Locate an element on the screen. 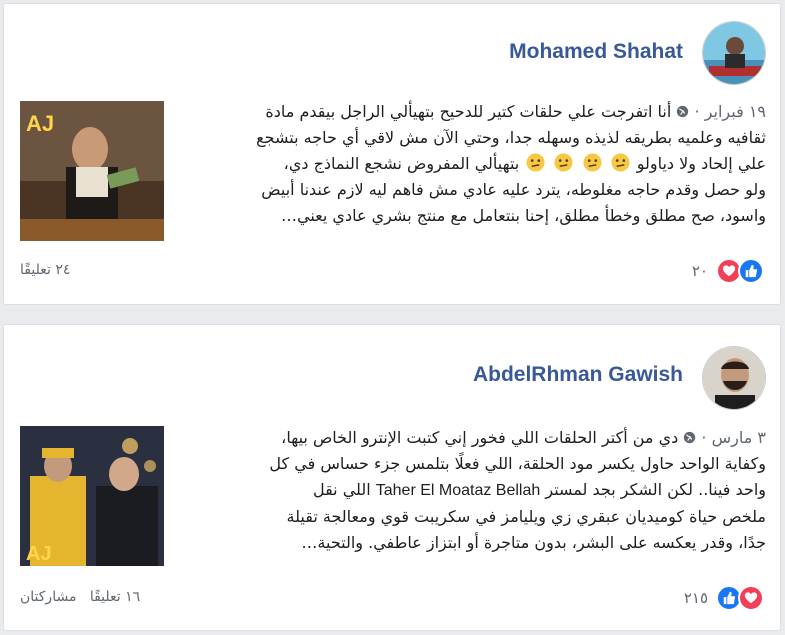  post-stats: ١٦ تعليقًا مشاركتان is located at coordinates (80, 597).